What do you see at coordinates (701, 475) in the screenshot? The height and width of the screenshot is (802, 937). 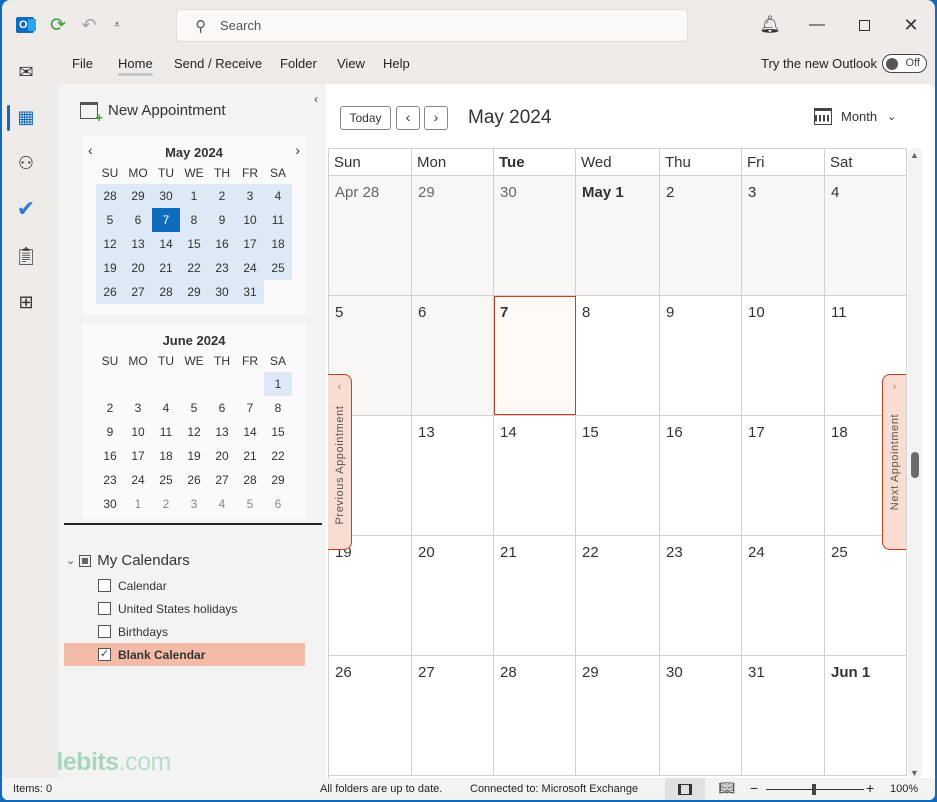 I see `day-cell: 16` at bounding box center [701, 475].